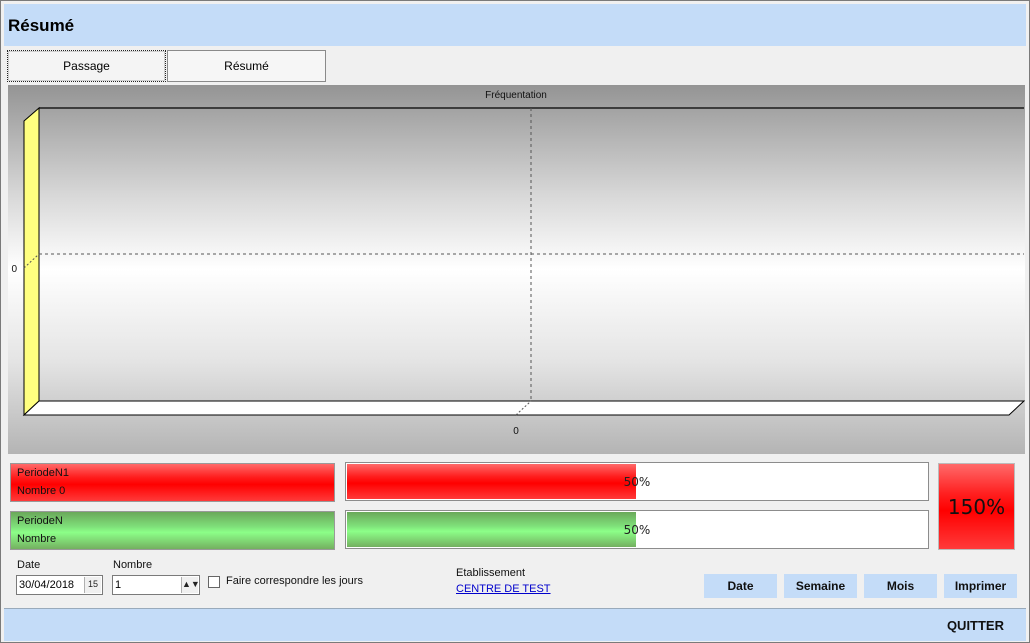 The width and height of the screenshot is (1030, 643). I want to click on period-n1-name: PeriodeN1, so click(43, 473).